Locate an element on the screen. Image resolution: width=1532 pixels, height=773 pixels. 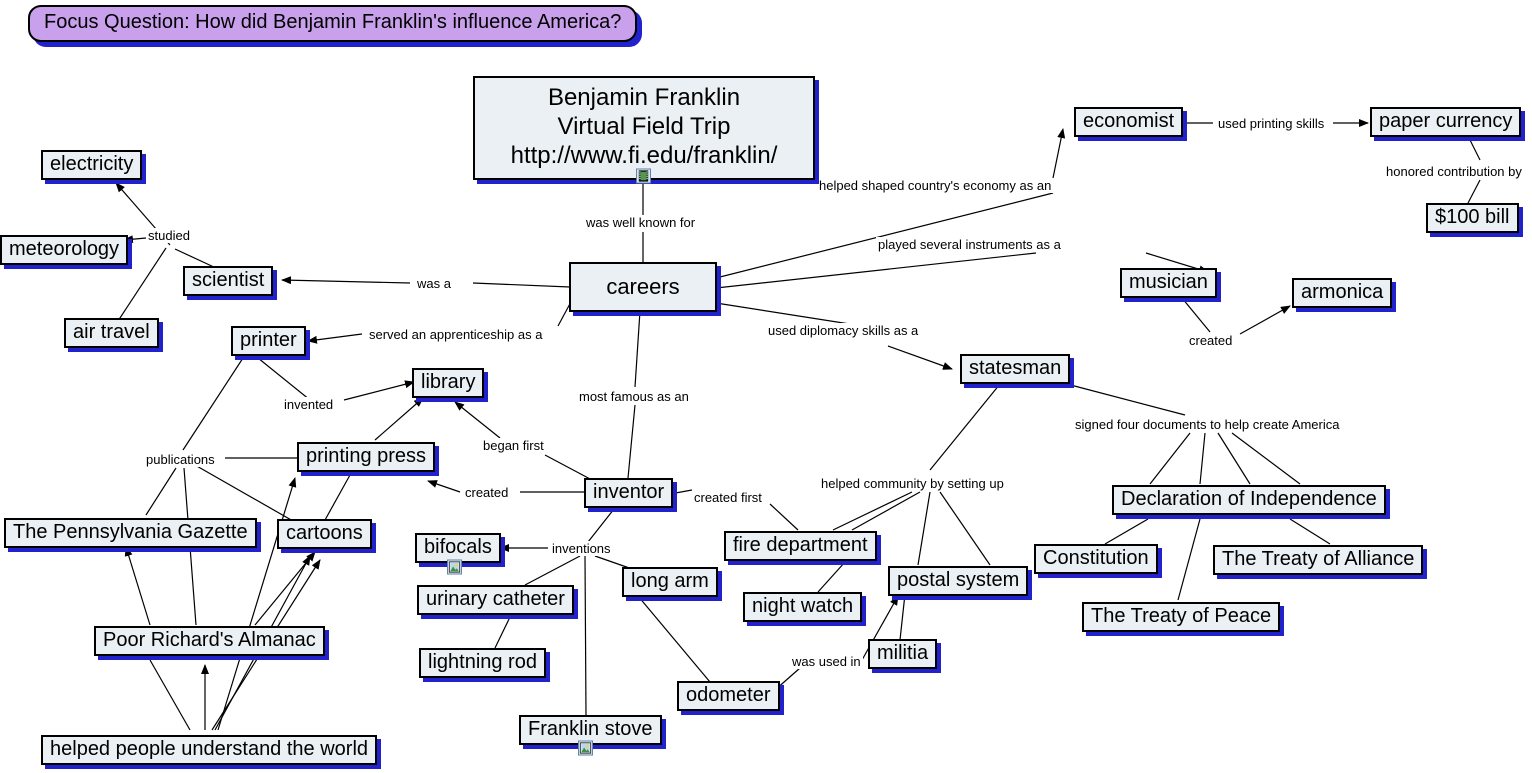
node-label: The Pennsylvania Gazette is located at coordinates (130, 532).